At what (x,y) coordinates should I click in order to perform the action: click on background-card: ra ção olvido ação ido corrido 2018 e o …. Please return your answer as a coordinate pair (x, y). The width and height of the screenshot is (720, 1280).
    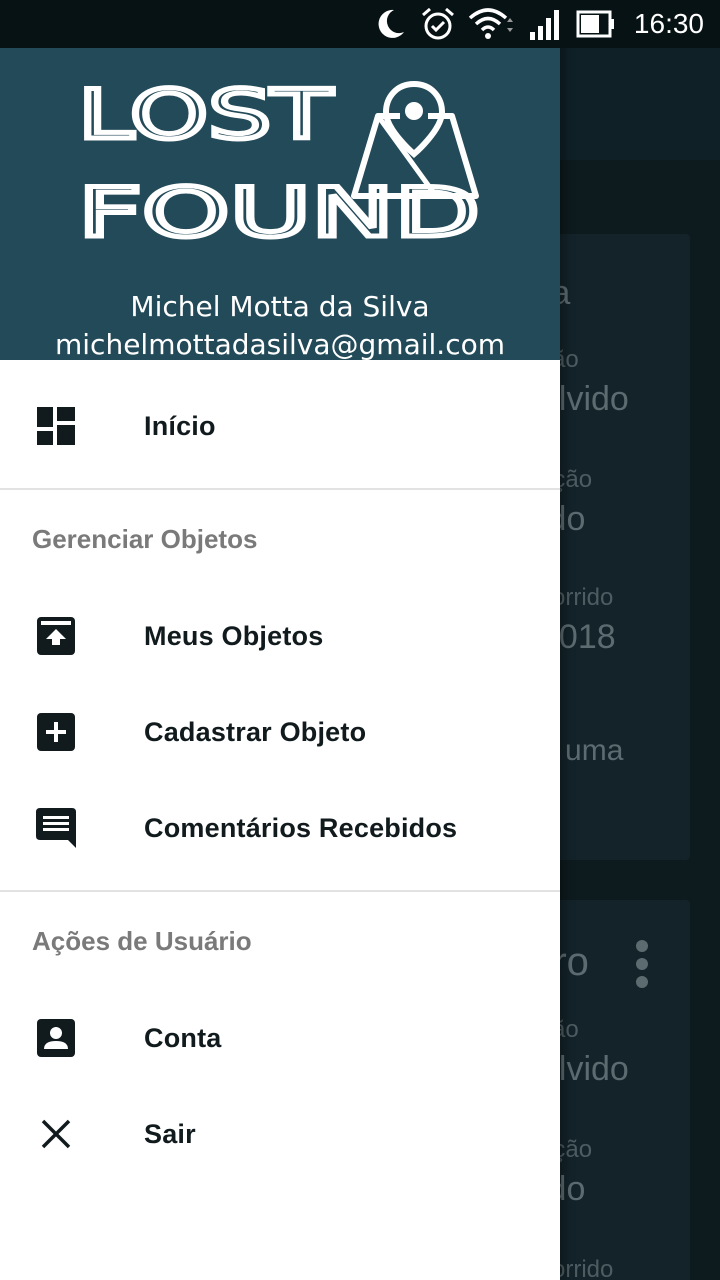
    Looking at the image, I should click on (615, 547).